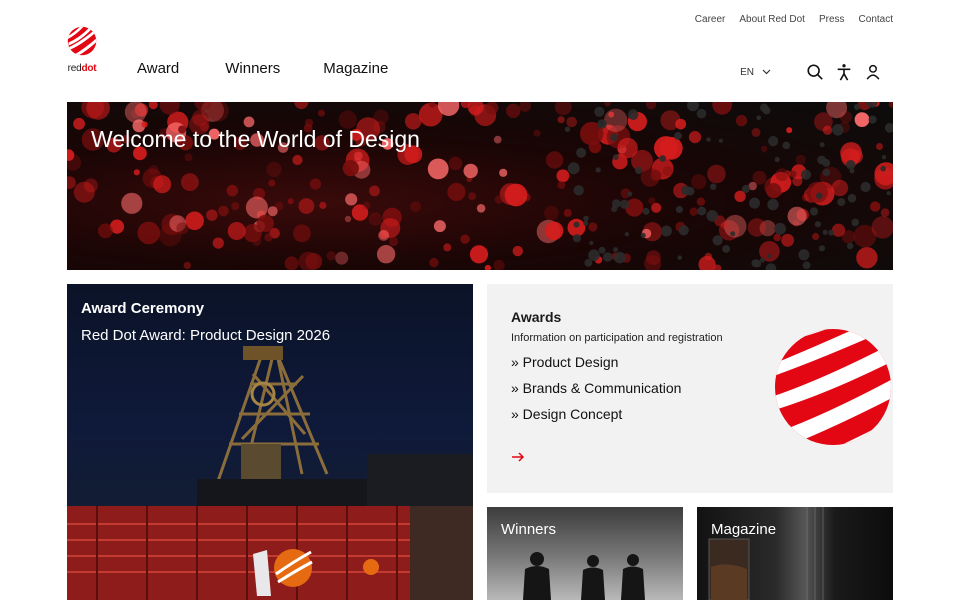 The width and height of the screenshot is (960, 600). What do you see at coordinates (747, 72) in the screenshot?
I see `language-current: EN` at bounding box center [747, 72].